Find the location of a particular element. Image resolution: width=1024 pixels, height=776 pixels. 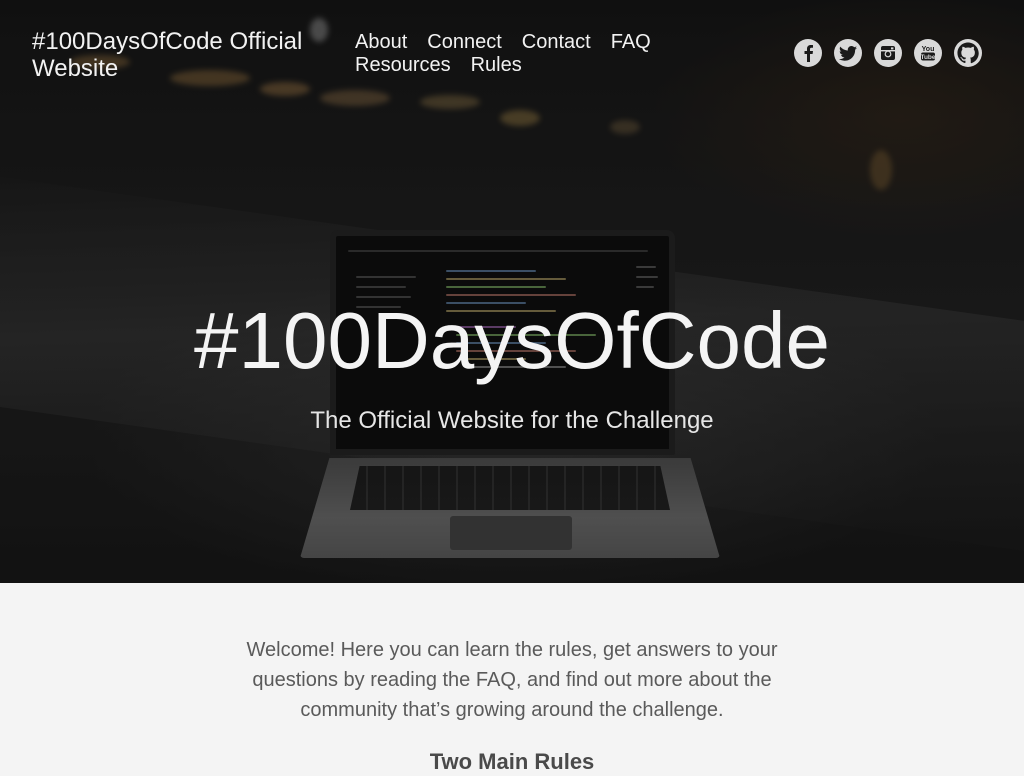

github-glyph is located at coordinates (968, 53).